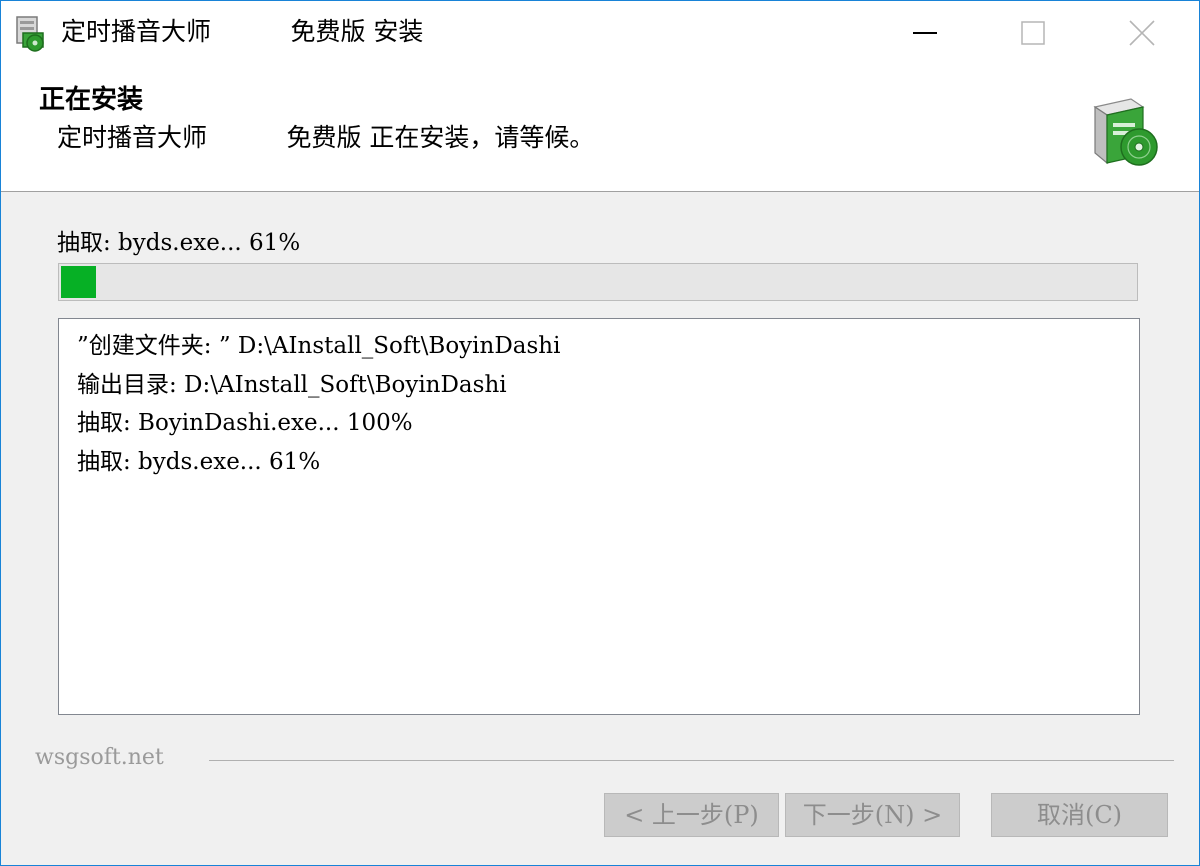 The width and height of the screenshot is (1200, 866). What do you see at coordinates (31, 33) in the screenshot?
I see `installer-box-icon` at bounding box center [31, 33].